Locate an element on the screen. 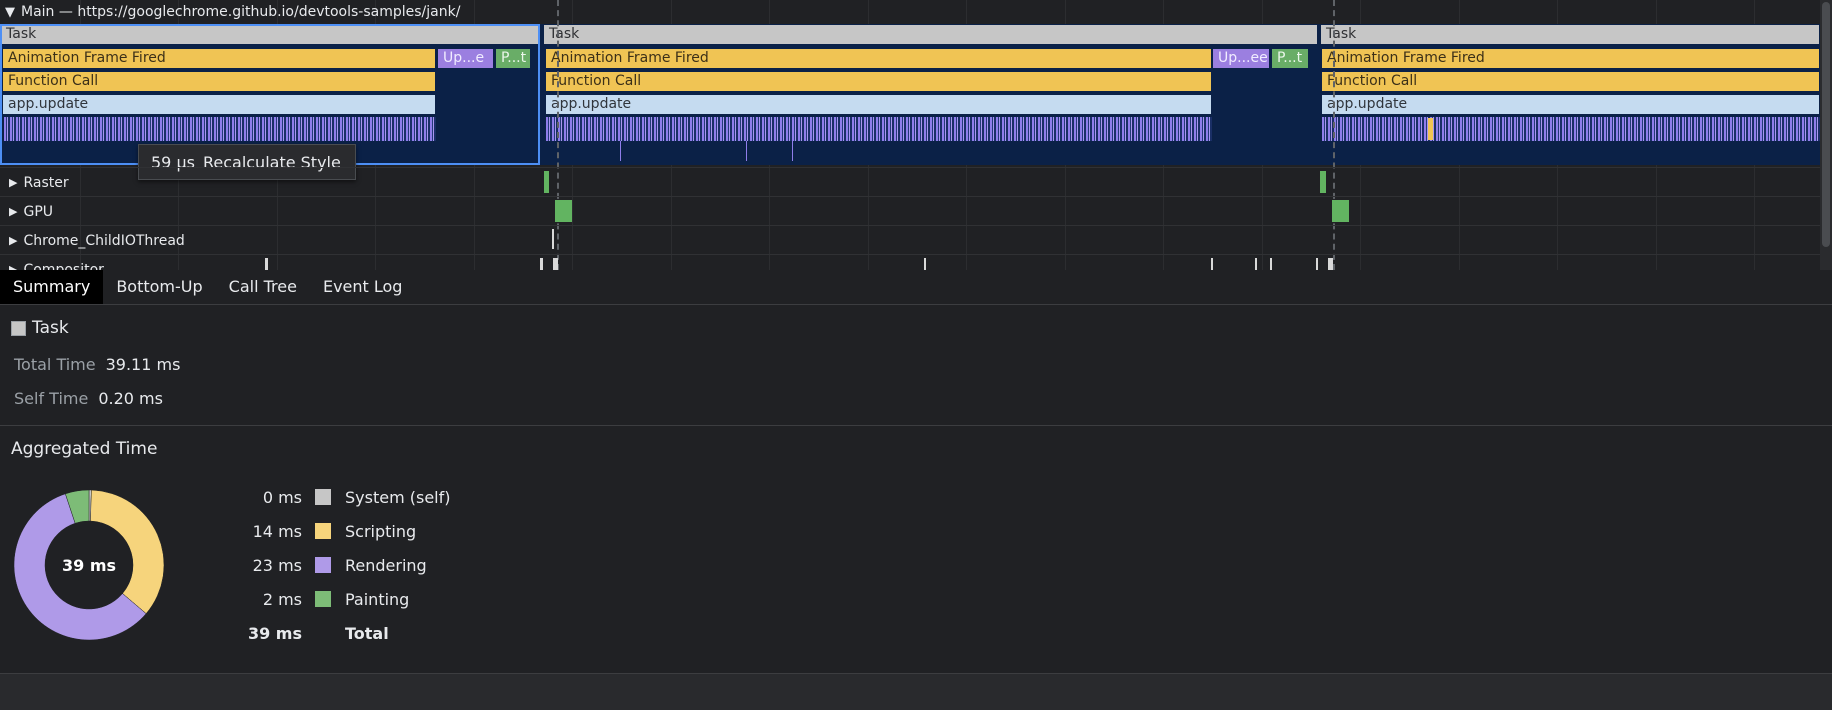  track-label: Raster is located at coordinates (46, 182).